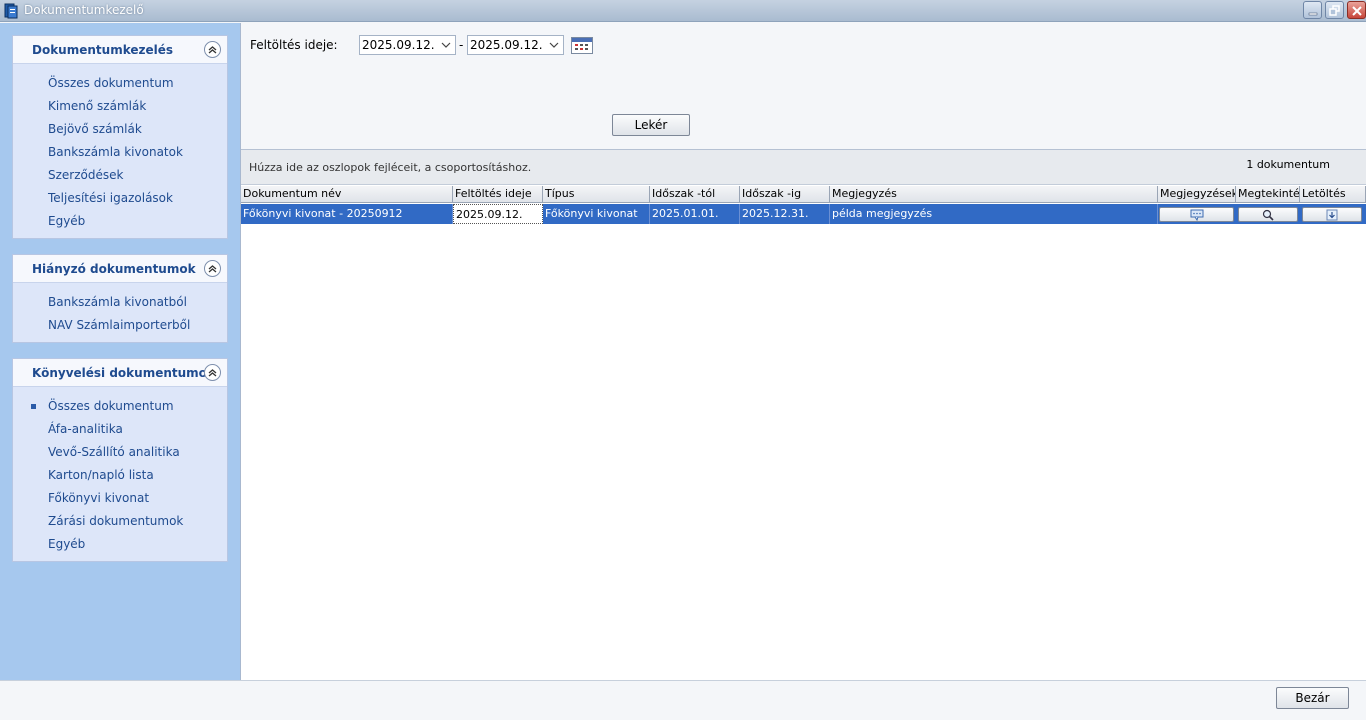 The height and width of the screenshot is (720, 1366). I want to click on cell-note: példa megjegyzés, so click(994, 214).